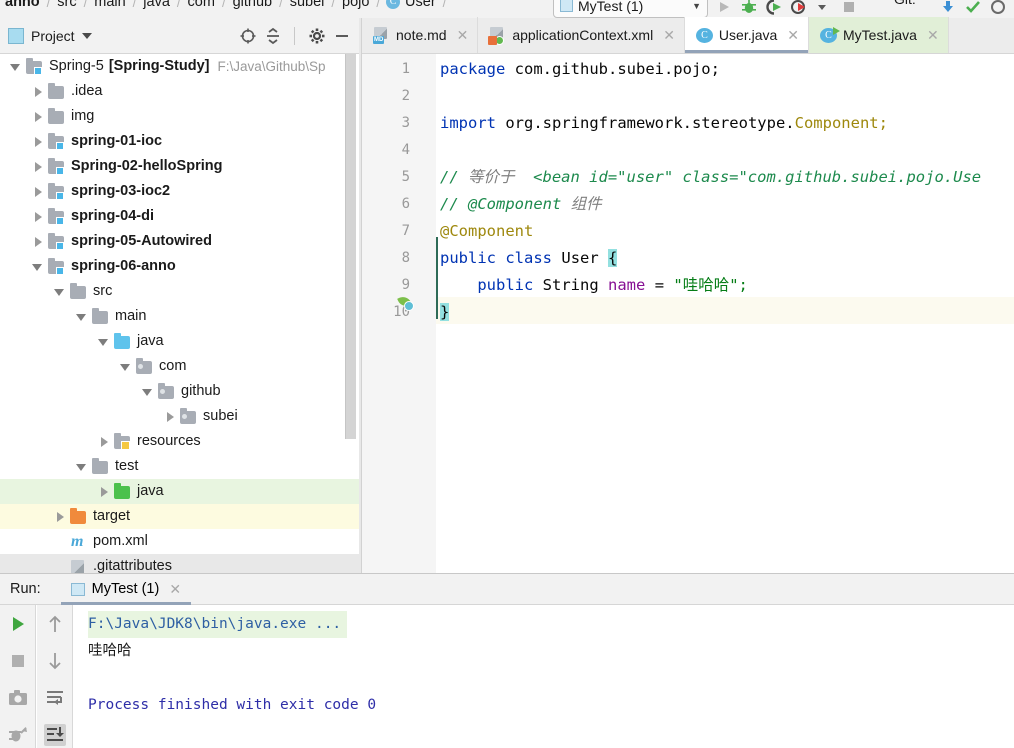 The height and width of the screenshot is (748, 1014). I want to click on tree-item-java: java, so click(179, 341).